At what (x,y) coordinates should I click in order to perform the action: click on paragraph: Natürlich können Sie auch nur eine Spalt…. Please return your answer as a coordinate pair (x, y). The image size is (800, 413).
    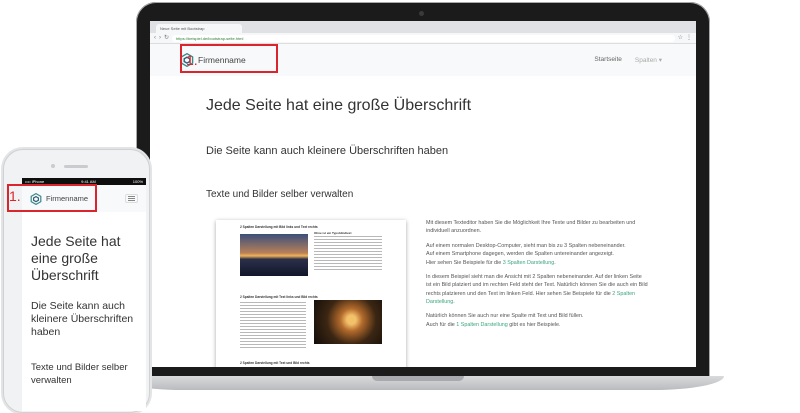
    Looking at the image, I should click on (537, 320).